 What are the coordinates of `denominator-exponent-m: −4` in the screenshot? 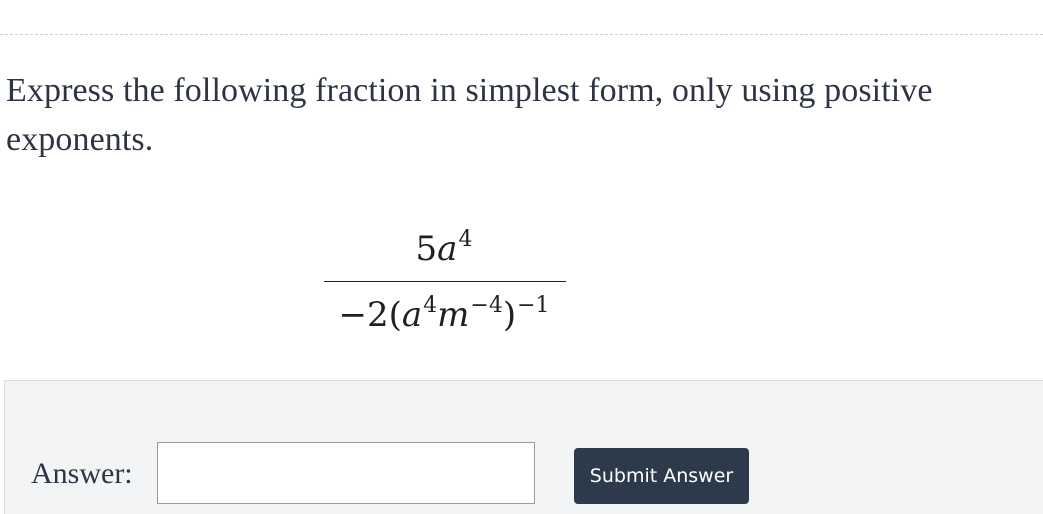 It's located at (486, 305).